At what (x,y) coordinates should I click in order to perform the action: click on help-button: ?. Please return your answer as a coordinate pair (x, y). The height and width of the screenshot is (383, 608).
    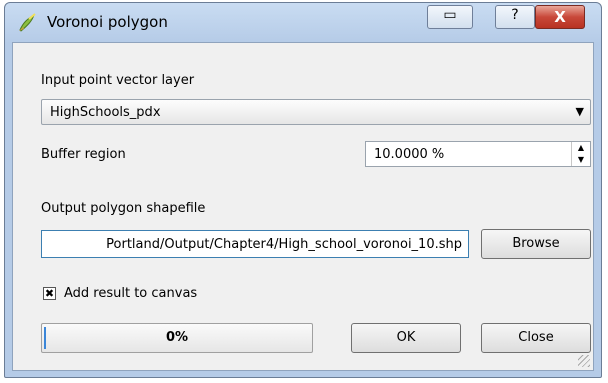
    Looking at the image, I should click on (515, 17).